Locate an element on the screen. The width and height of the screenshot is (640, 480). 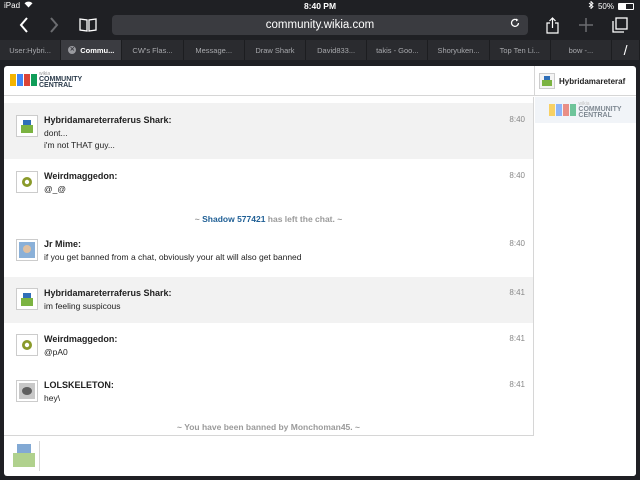
inline-event-banned: ~ You have been banned by Monchoman45. ~ is located at coordinates (268, 427).